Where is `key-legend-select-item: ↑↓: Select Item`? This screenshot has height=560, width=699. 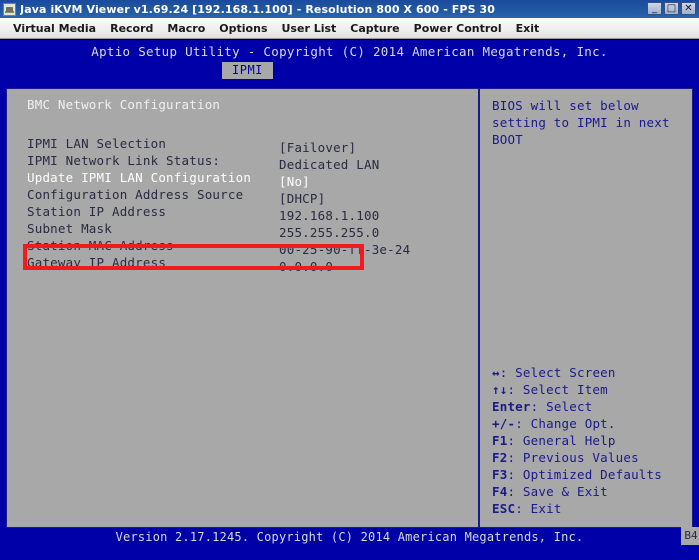
key-legend-select-item: ↑↓: Select Item is located at coordinates (589, 389).